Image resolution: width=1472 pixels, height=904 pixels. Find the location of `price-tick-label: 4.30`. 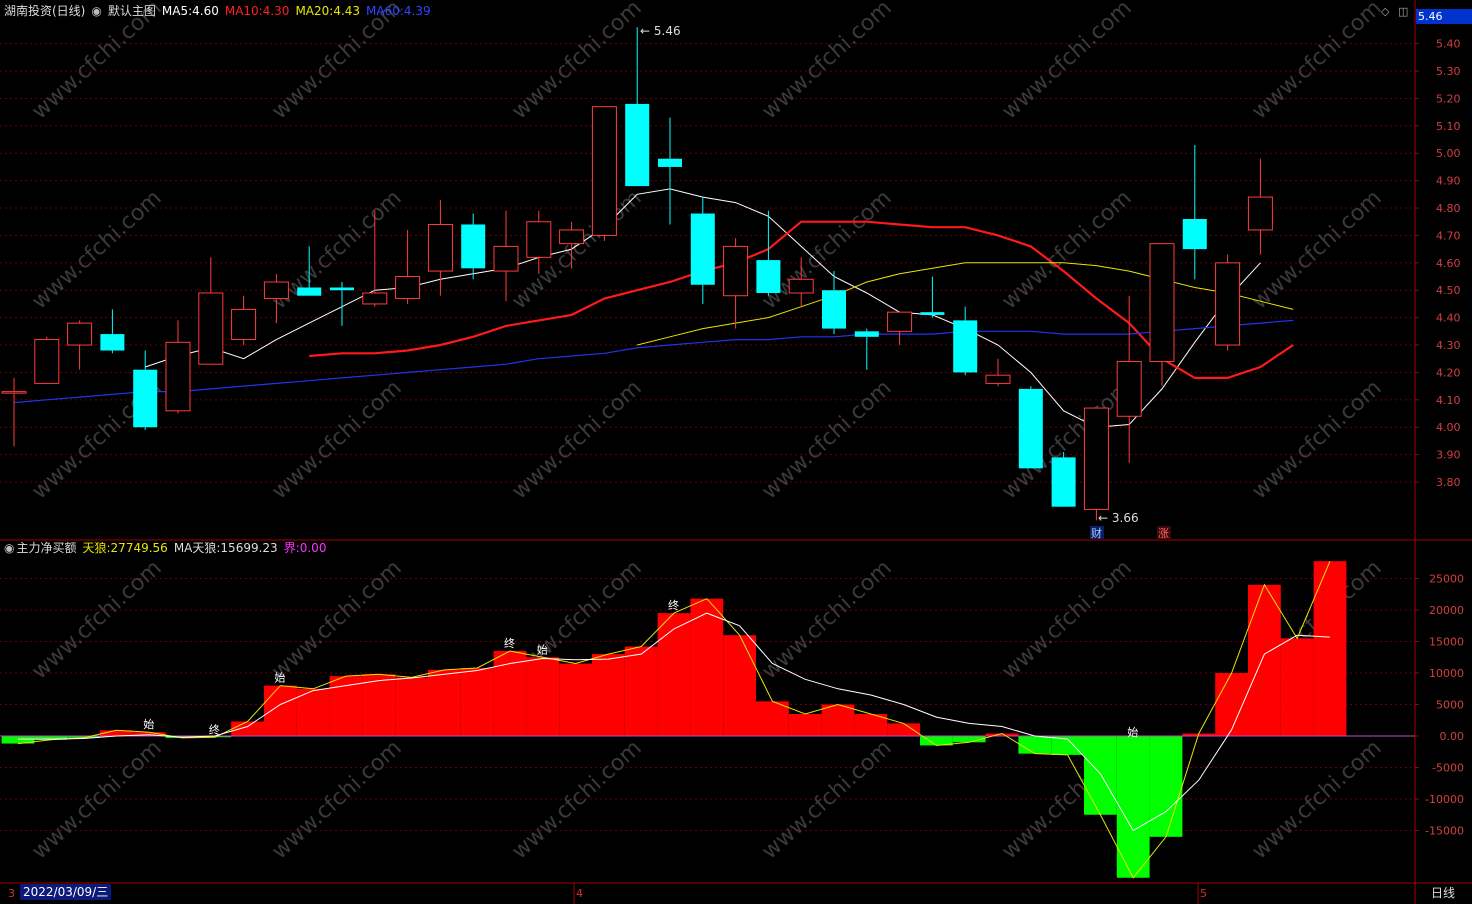

price-tick-label: 4.30 is located at coordinates (1448, 345).